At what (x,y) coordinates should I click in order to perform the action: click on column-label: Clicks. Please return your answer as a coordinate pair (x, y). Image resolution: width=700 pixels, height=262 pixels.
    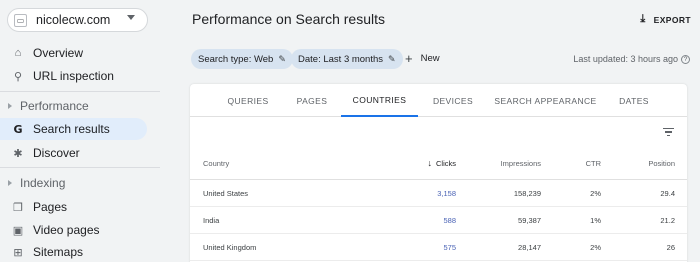
    Looking at the image, I should click on (446, 163).